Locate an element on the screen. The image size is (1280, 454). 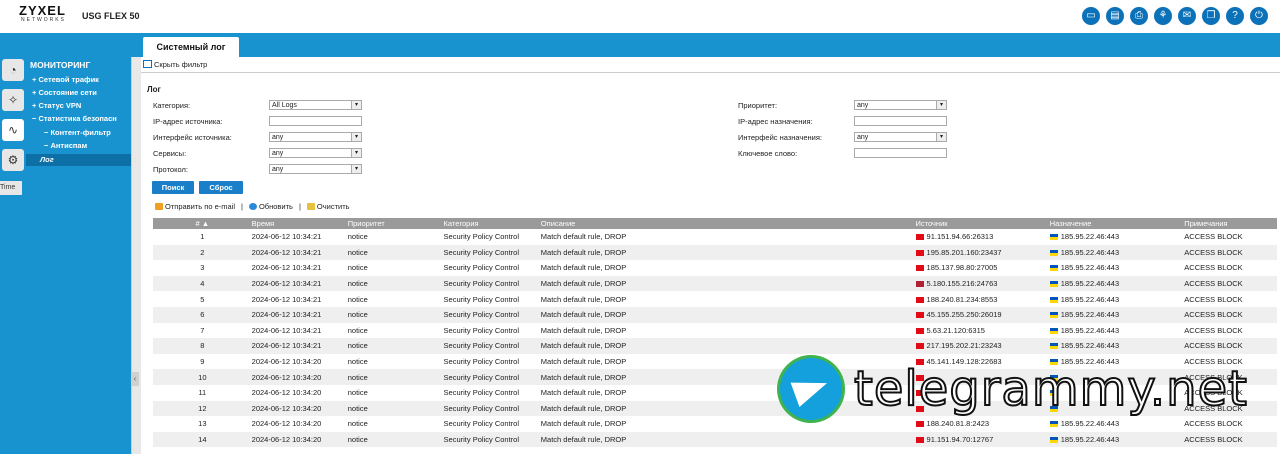
table-cell: 195.85.201.160:23437 is located at coordinates (979, 252).